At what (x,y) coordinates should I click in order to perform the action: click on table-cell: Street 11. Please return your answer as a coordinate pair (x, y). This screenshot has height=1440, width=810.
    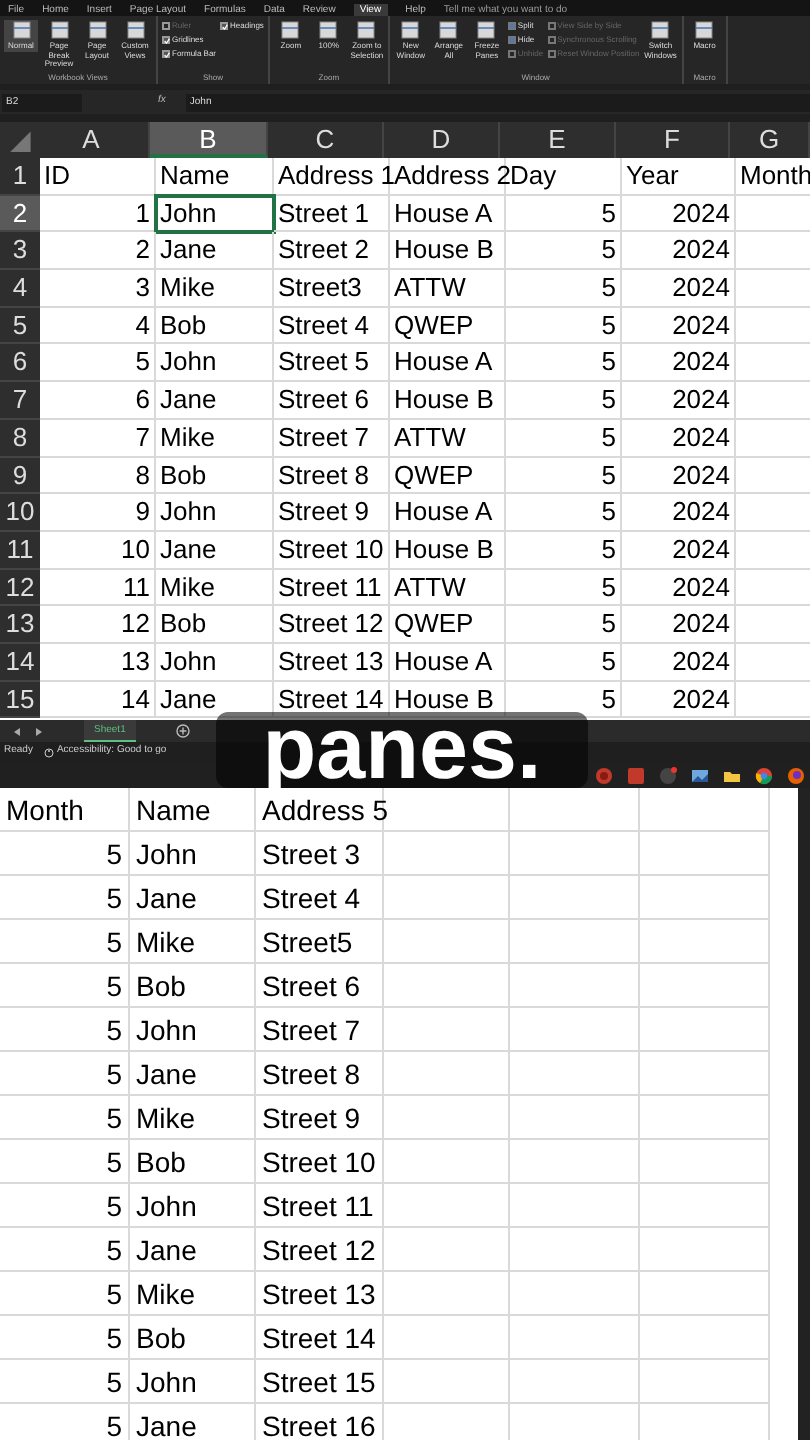
    Looking at the image, I should click on (320, 1206).